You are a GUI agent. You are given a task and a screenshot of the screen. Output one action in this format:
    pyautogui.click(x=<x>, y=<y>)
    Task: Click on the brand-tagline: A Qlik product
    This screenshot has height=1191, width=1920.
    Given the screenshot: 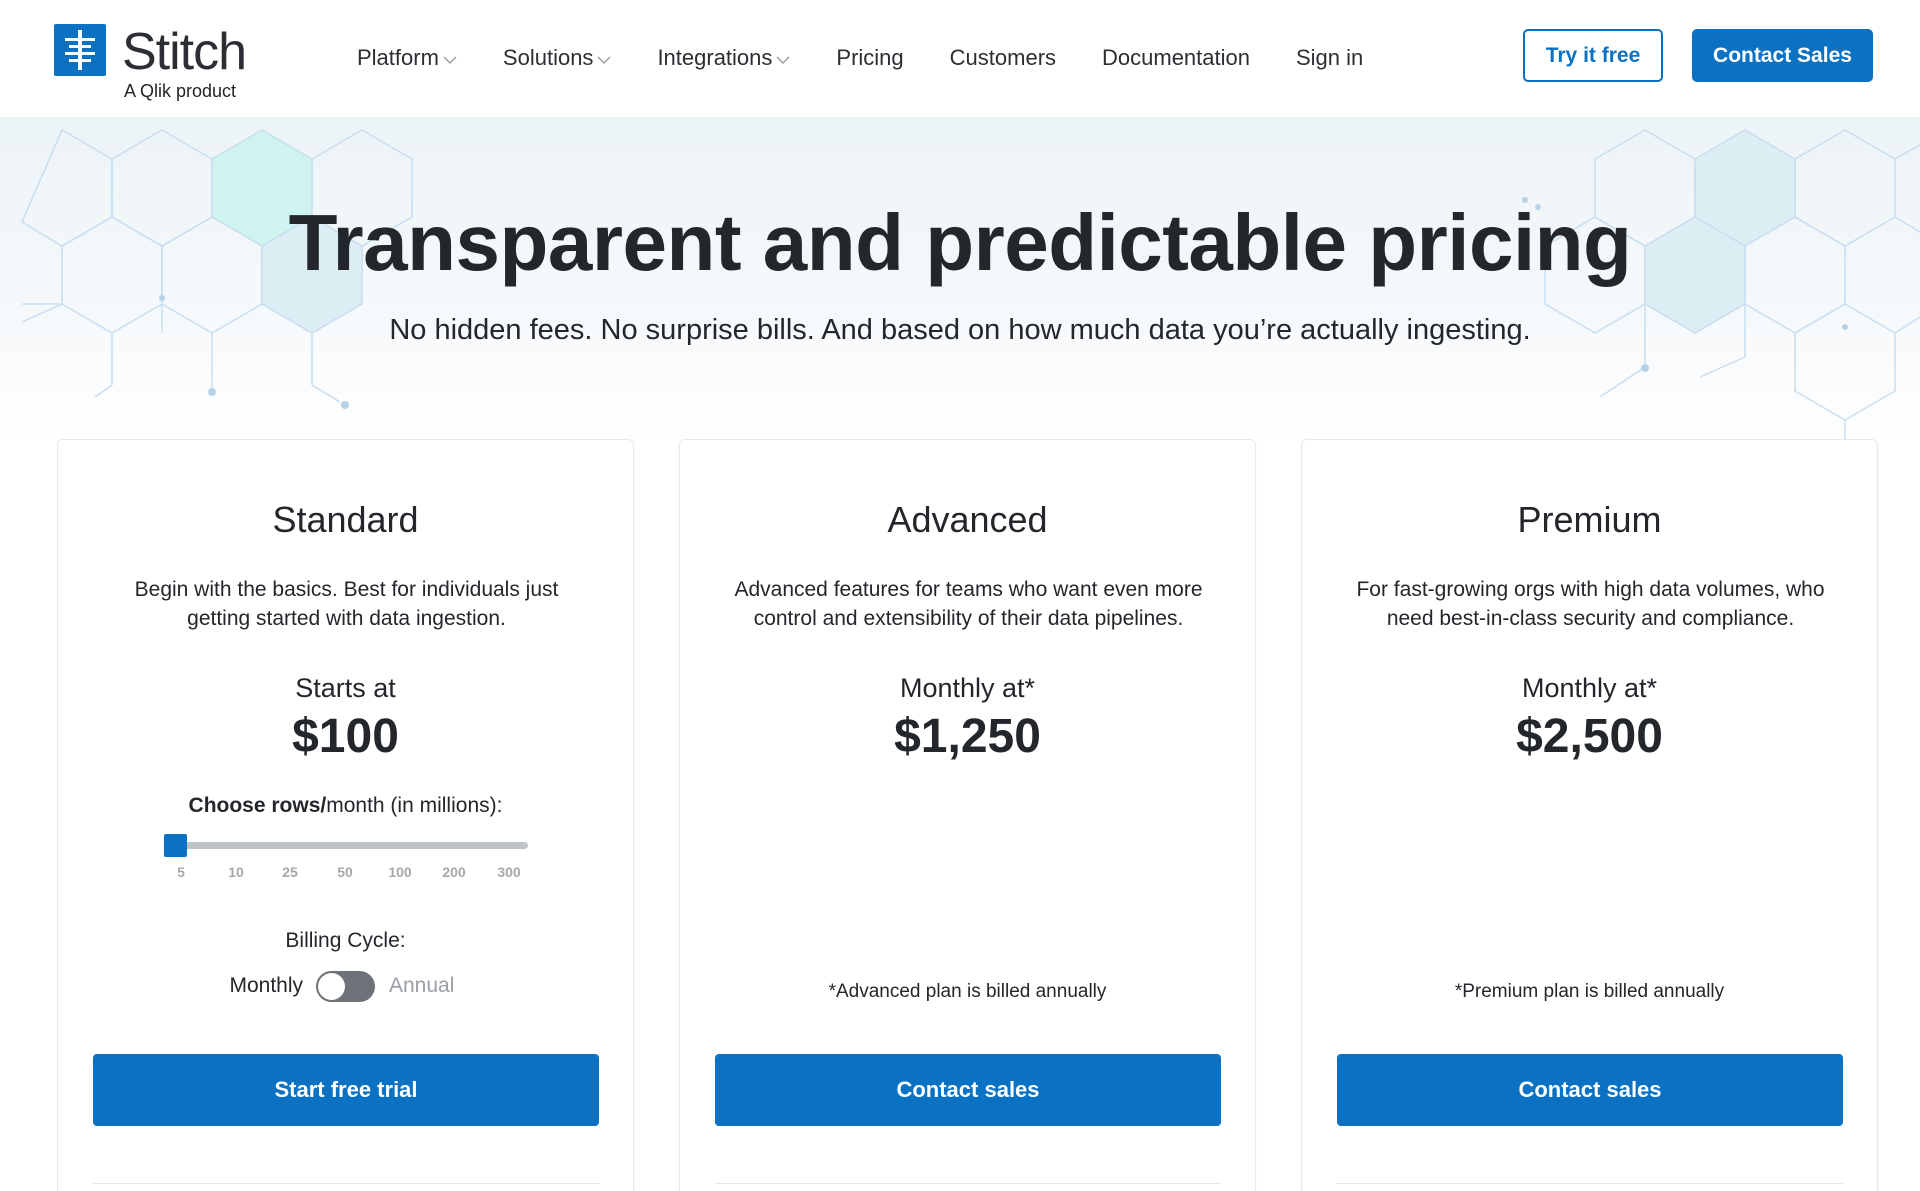 What is the action you would take?
    pyautogui.click(x=180, y=91)
    